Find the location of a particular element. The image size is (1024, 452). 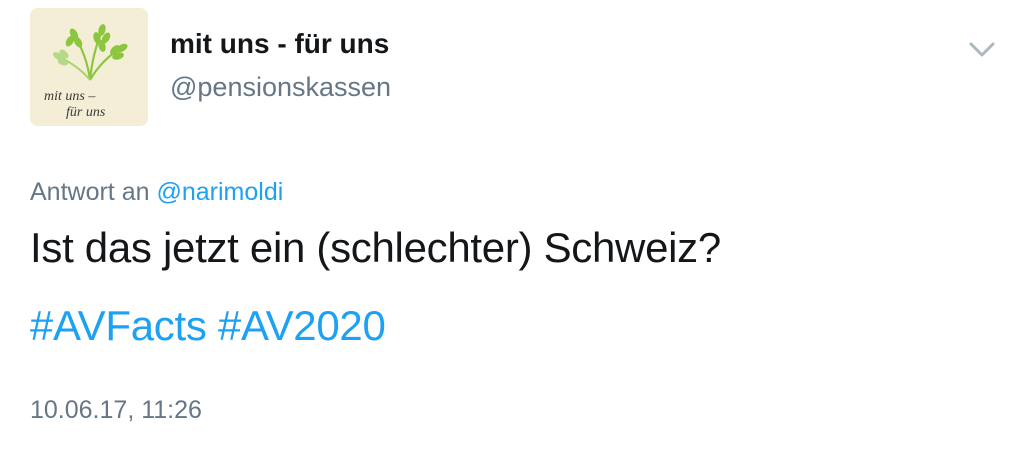

reply-prefix: Antwort an is located at coordinates (90, 192).